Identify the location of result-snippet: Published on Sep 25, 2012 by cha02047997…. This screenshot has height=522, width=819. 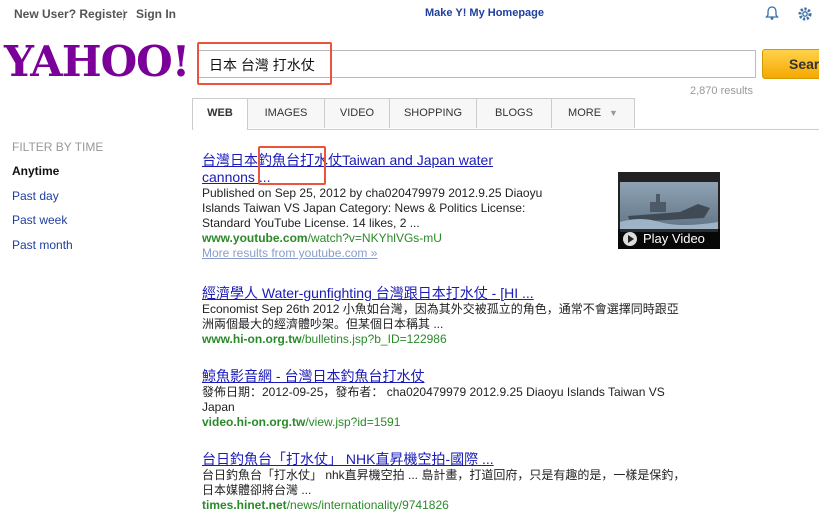
(407, 208).